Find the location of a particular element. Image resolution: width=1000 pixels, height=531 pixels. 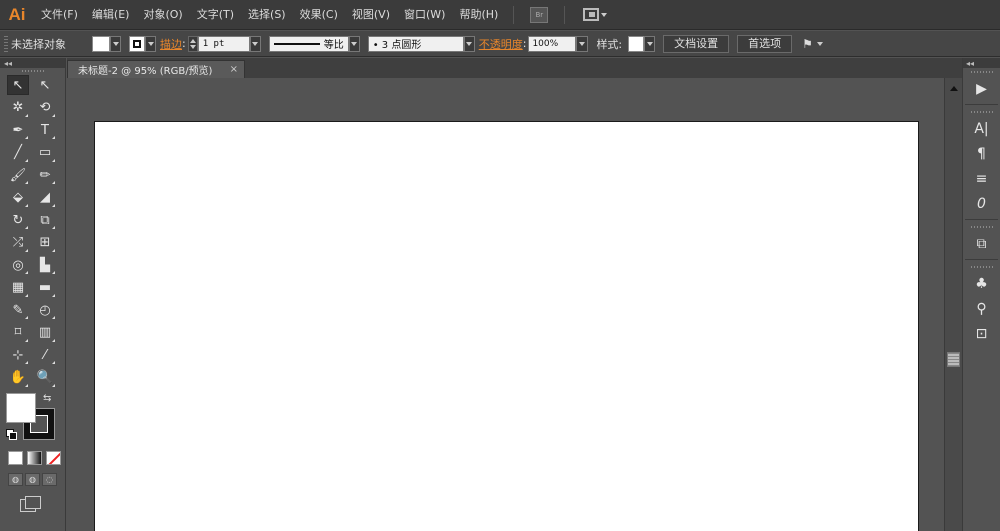

bridge-button: Br is located at coordinates (539, 14).